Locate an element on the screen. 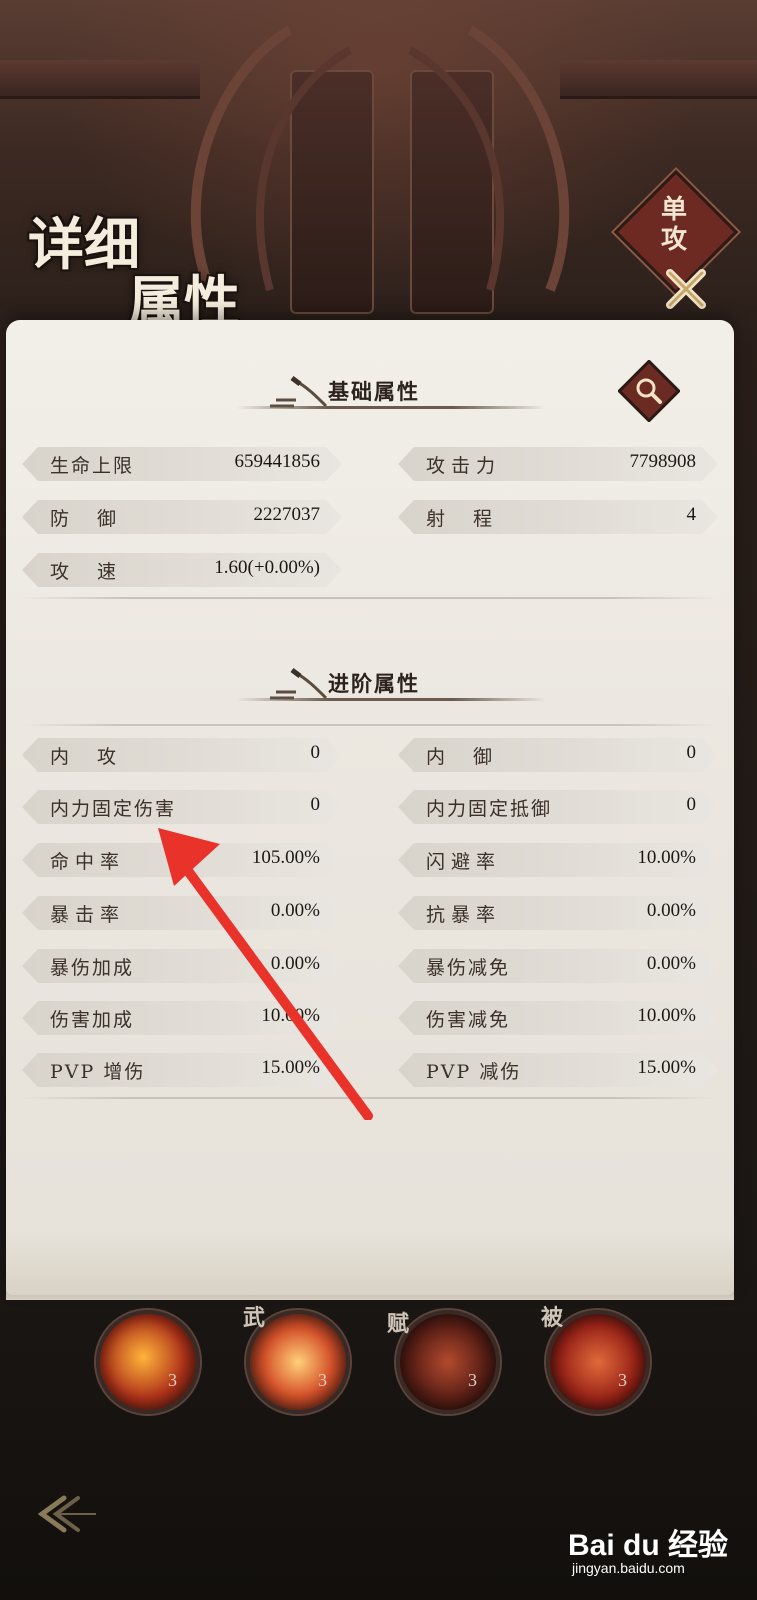 Image resolution: width=757 pixels, height=1600 pixels. stat-label: 内力固定伤害 is located at coordinates (113, 809).